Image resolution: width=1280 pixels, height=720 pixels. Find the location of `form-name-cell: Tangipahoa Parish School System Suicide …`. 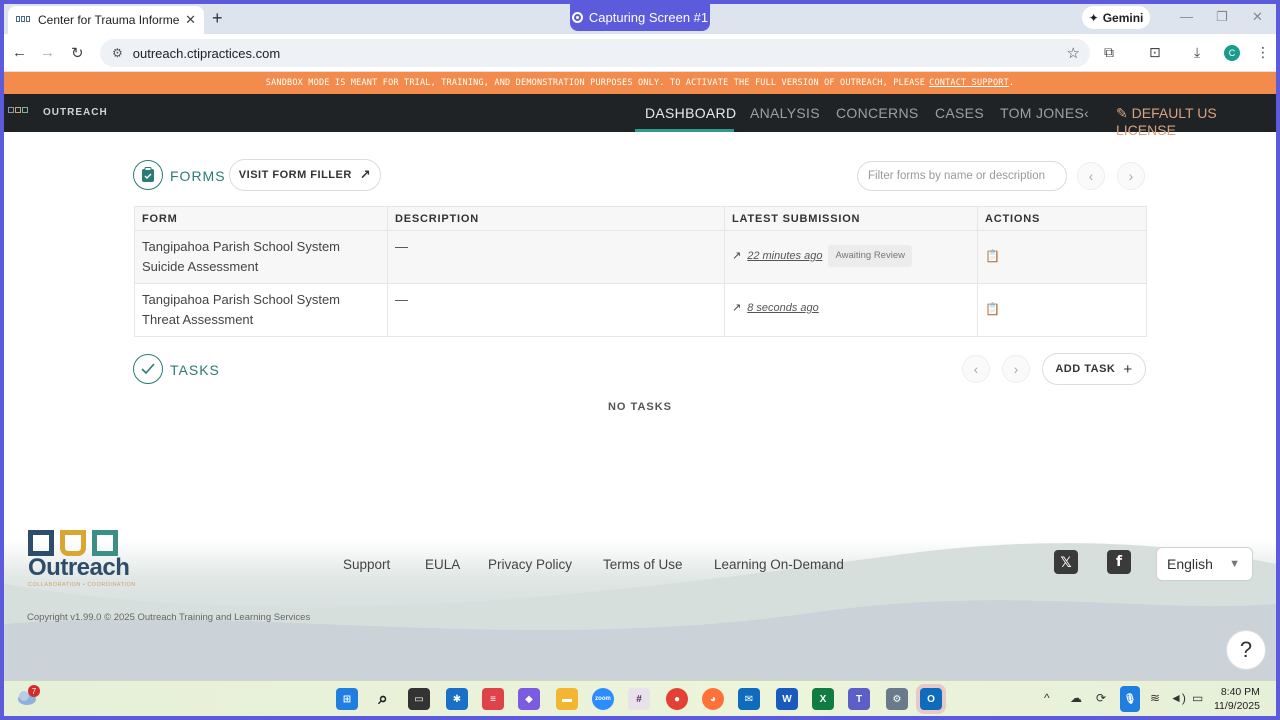

form-name-cell: Tangipahoa Parish School System Suicide … is located at coordinates (261, 257).